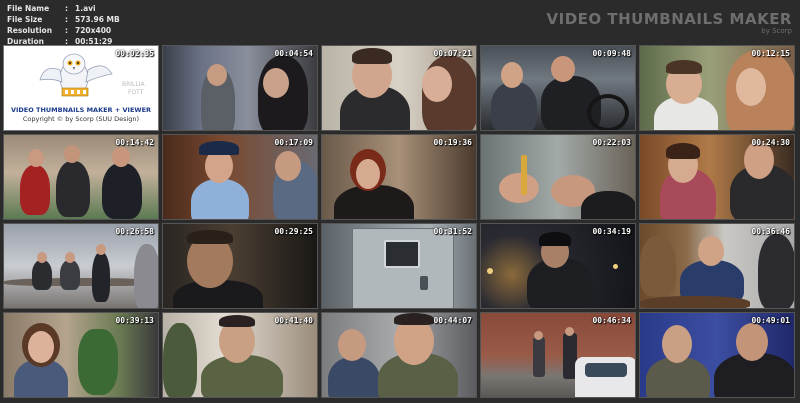  I want to click on resolution-label: Resolution, so click(30, 30).